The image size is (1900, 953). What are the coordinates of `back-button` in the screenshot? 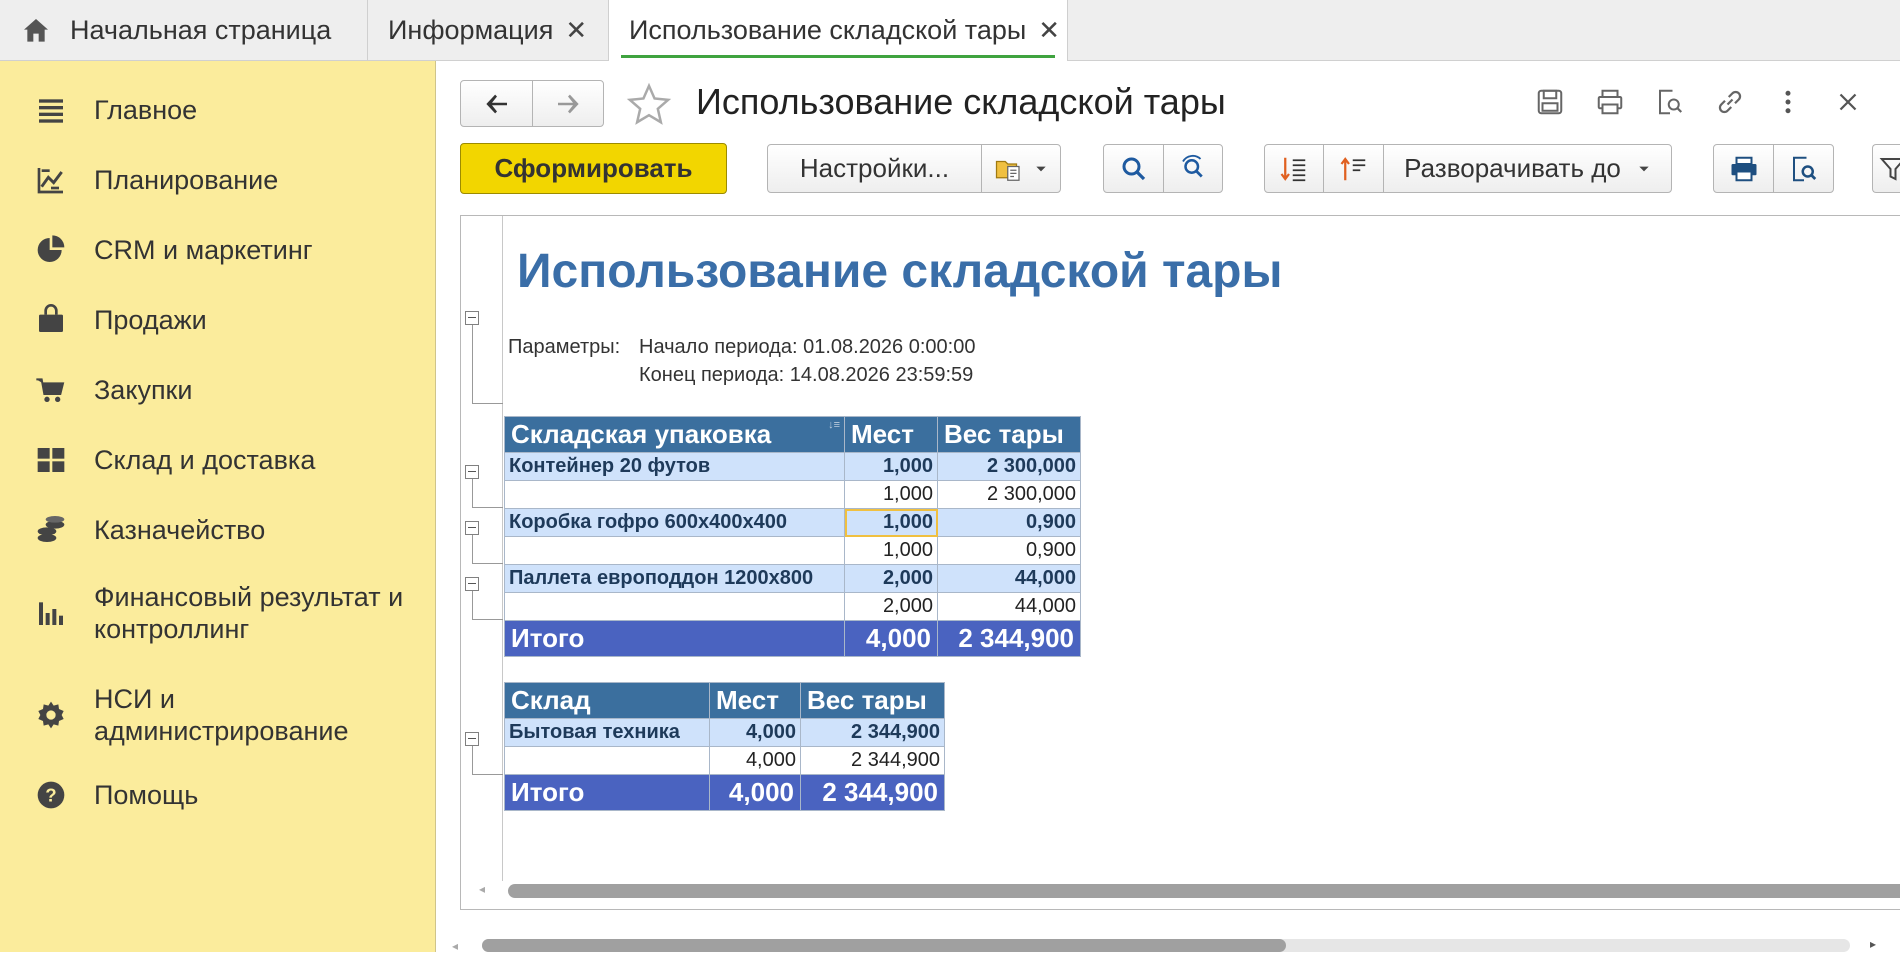 It's located at (496, 103).